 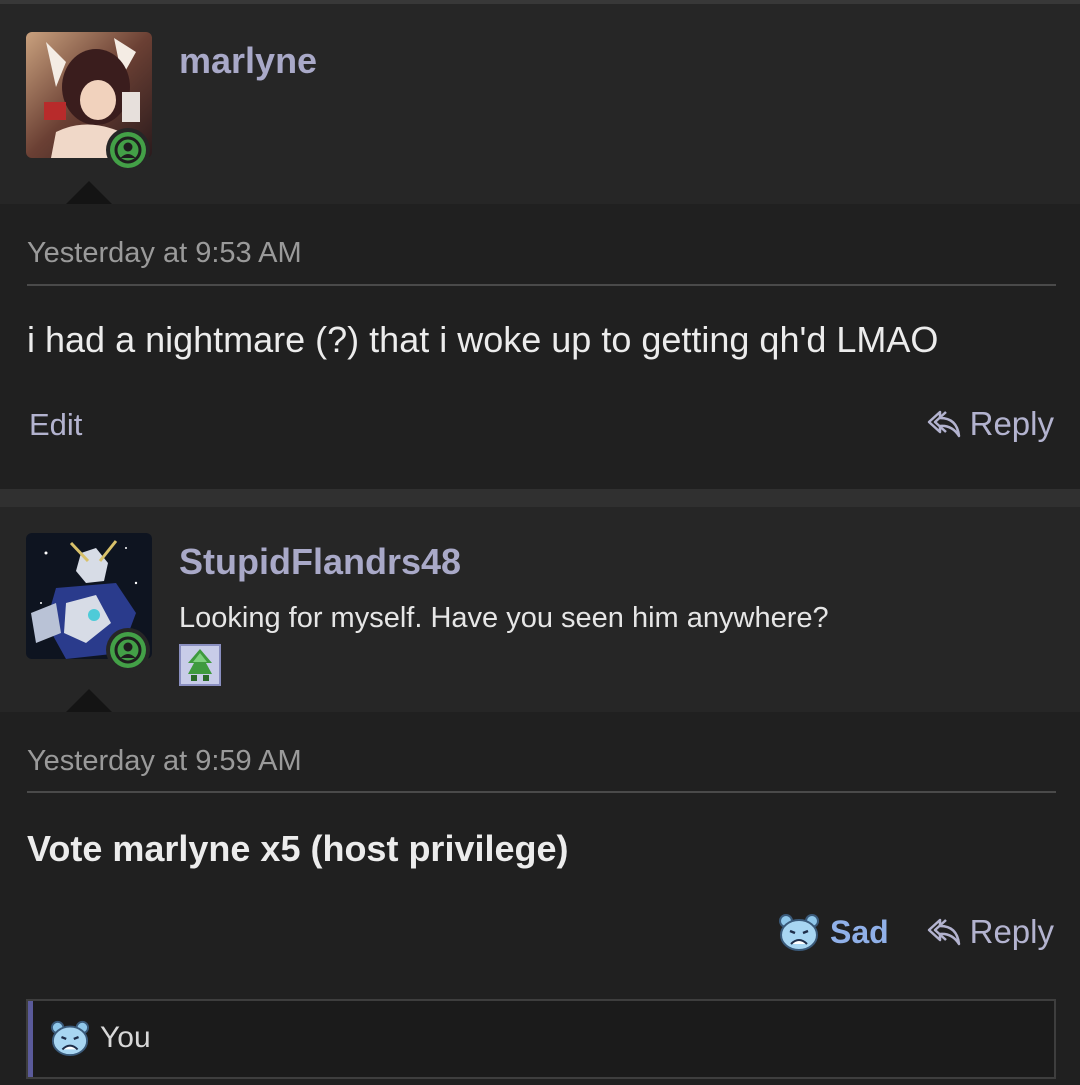 What do you see at coordinates (248, 61) in the screenshot?
I see `username: marlyne` at bounding box center [248, 61].